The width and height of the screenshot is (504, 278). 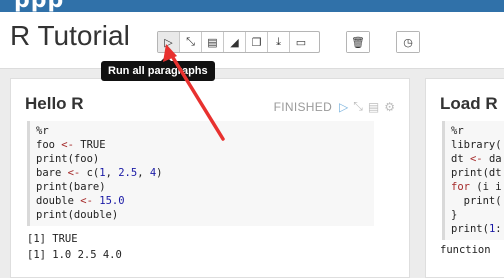 I want to click on code-line: double <- 15.0, so click(x=80, y=201).